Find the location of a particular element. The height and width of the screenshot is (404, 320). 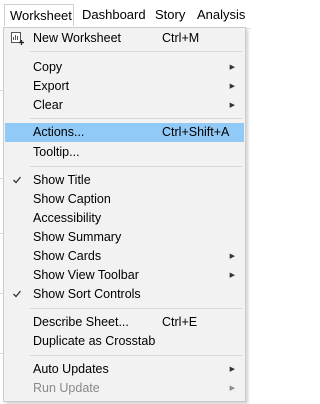

menu-item-actions: Actions... Ctrl+Shift+A is located at coordinates (124, 132).